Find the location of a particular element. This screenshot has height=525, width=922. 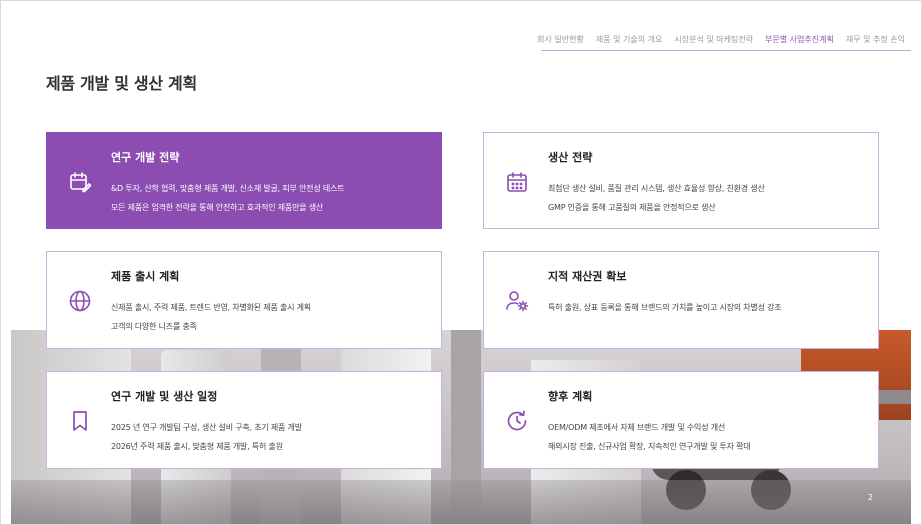

card-text: GMP 인증을 통해 고품질의 제품을 안정적으로 생산 is located at coordinates (632, 207).